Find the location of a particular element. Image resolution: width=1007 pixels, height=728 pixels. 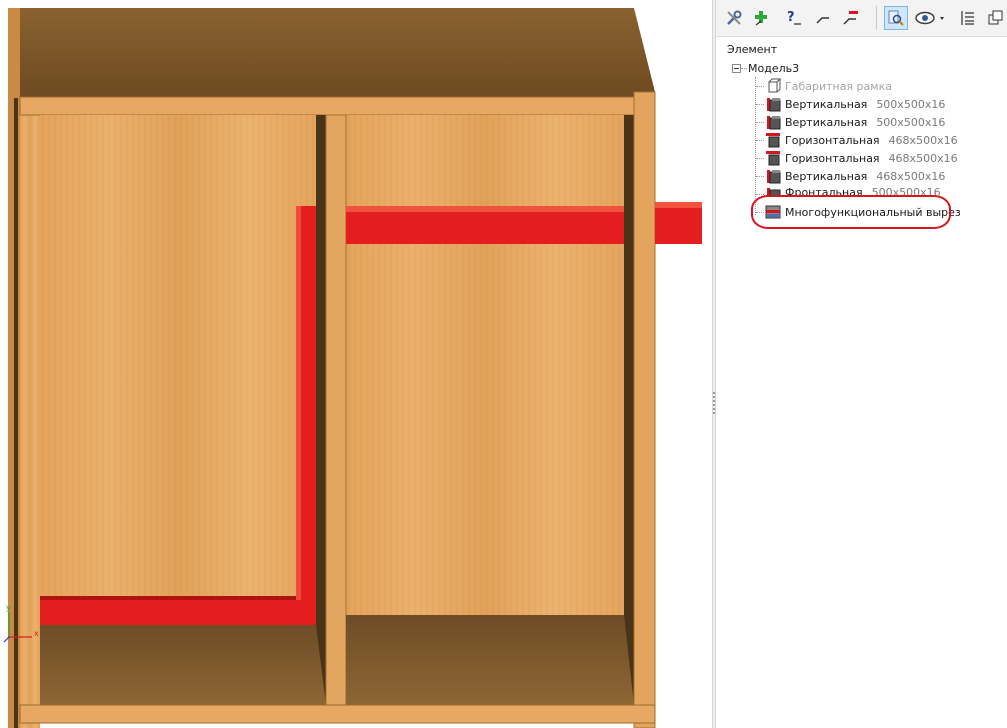

list-icon is located at coordinates (968, 18).